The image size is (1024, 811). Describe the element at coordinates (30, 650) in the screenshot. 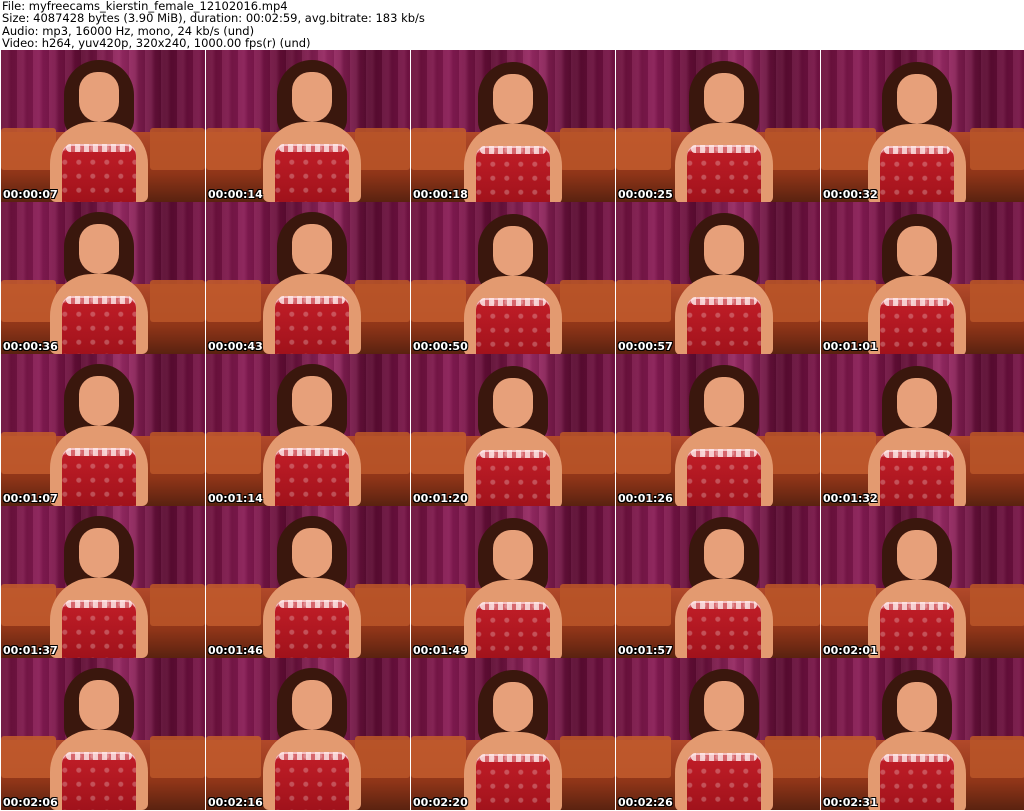

I see `timestamp-label: 00:01:37` at that location.